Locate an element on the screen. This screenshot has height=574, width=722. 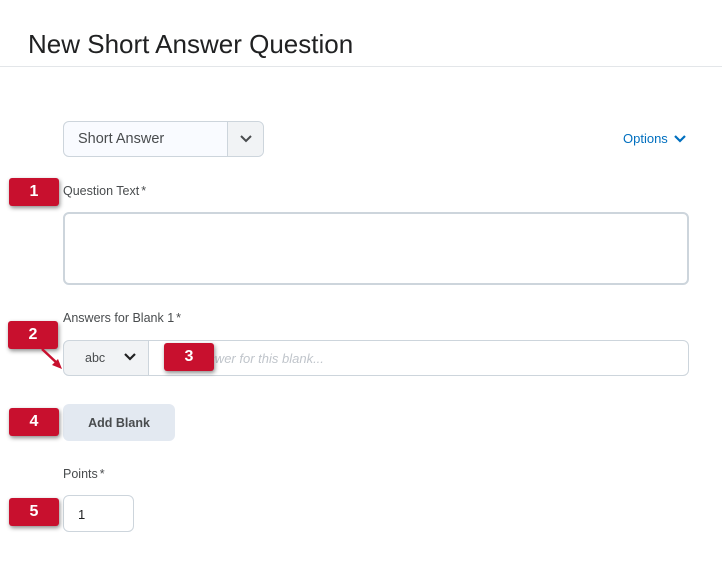
page-title: New Short Answer Question is located at coordinates (191, 44).